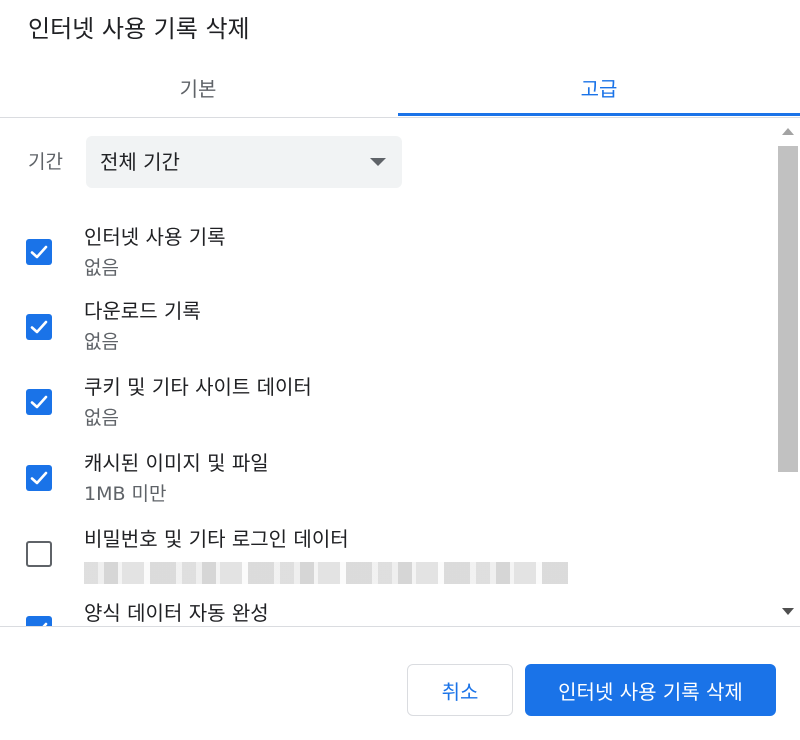 This screenshot has height=740, width=800. What do you see at coordinates (788, 131) in the screenshot?
I see `scroll-up-arrow-icon` at bounding box center [788, 131].